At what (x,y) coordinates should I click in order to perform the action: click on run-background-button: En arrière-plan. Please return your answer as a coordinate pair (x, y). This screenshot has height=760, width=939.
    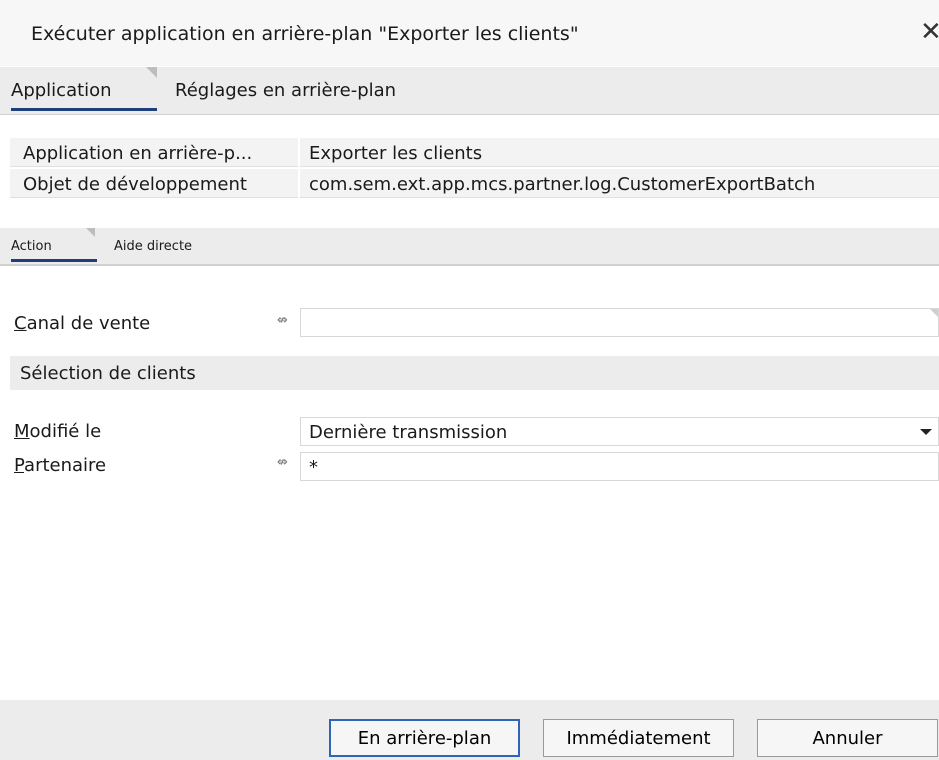
    Looking at the image, I should click on (424, 738).